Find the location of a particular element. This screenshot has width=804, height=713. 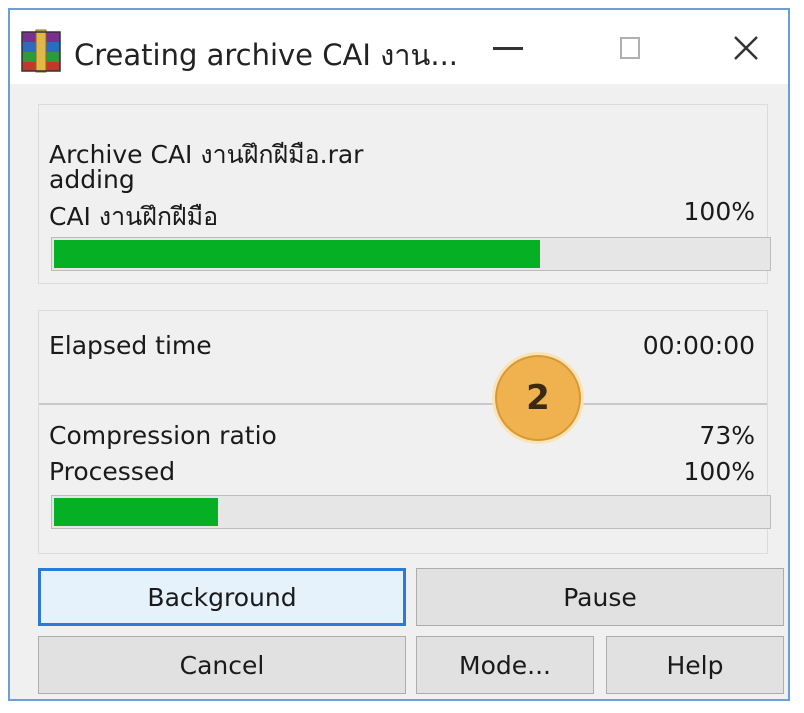

total-progress-bar is located at coordinates (411, 512).